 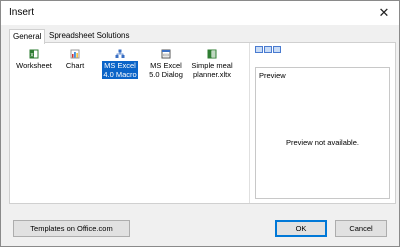 I want to click on macro-icon, so click(x=120, y=53).